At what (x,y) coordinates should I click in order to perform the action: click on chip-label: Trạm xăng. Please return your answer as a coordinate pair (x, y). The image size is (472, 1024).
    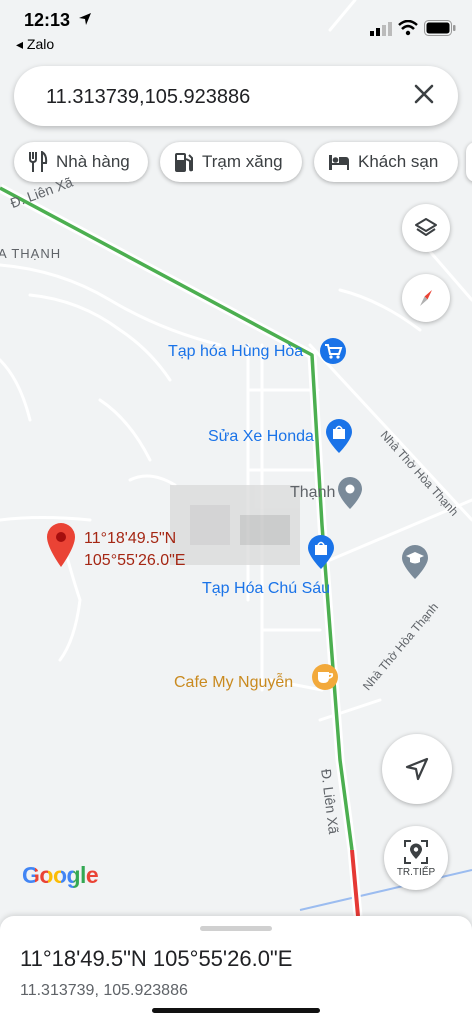
    Looking at the image, I should click on (242, 161).